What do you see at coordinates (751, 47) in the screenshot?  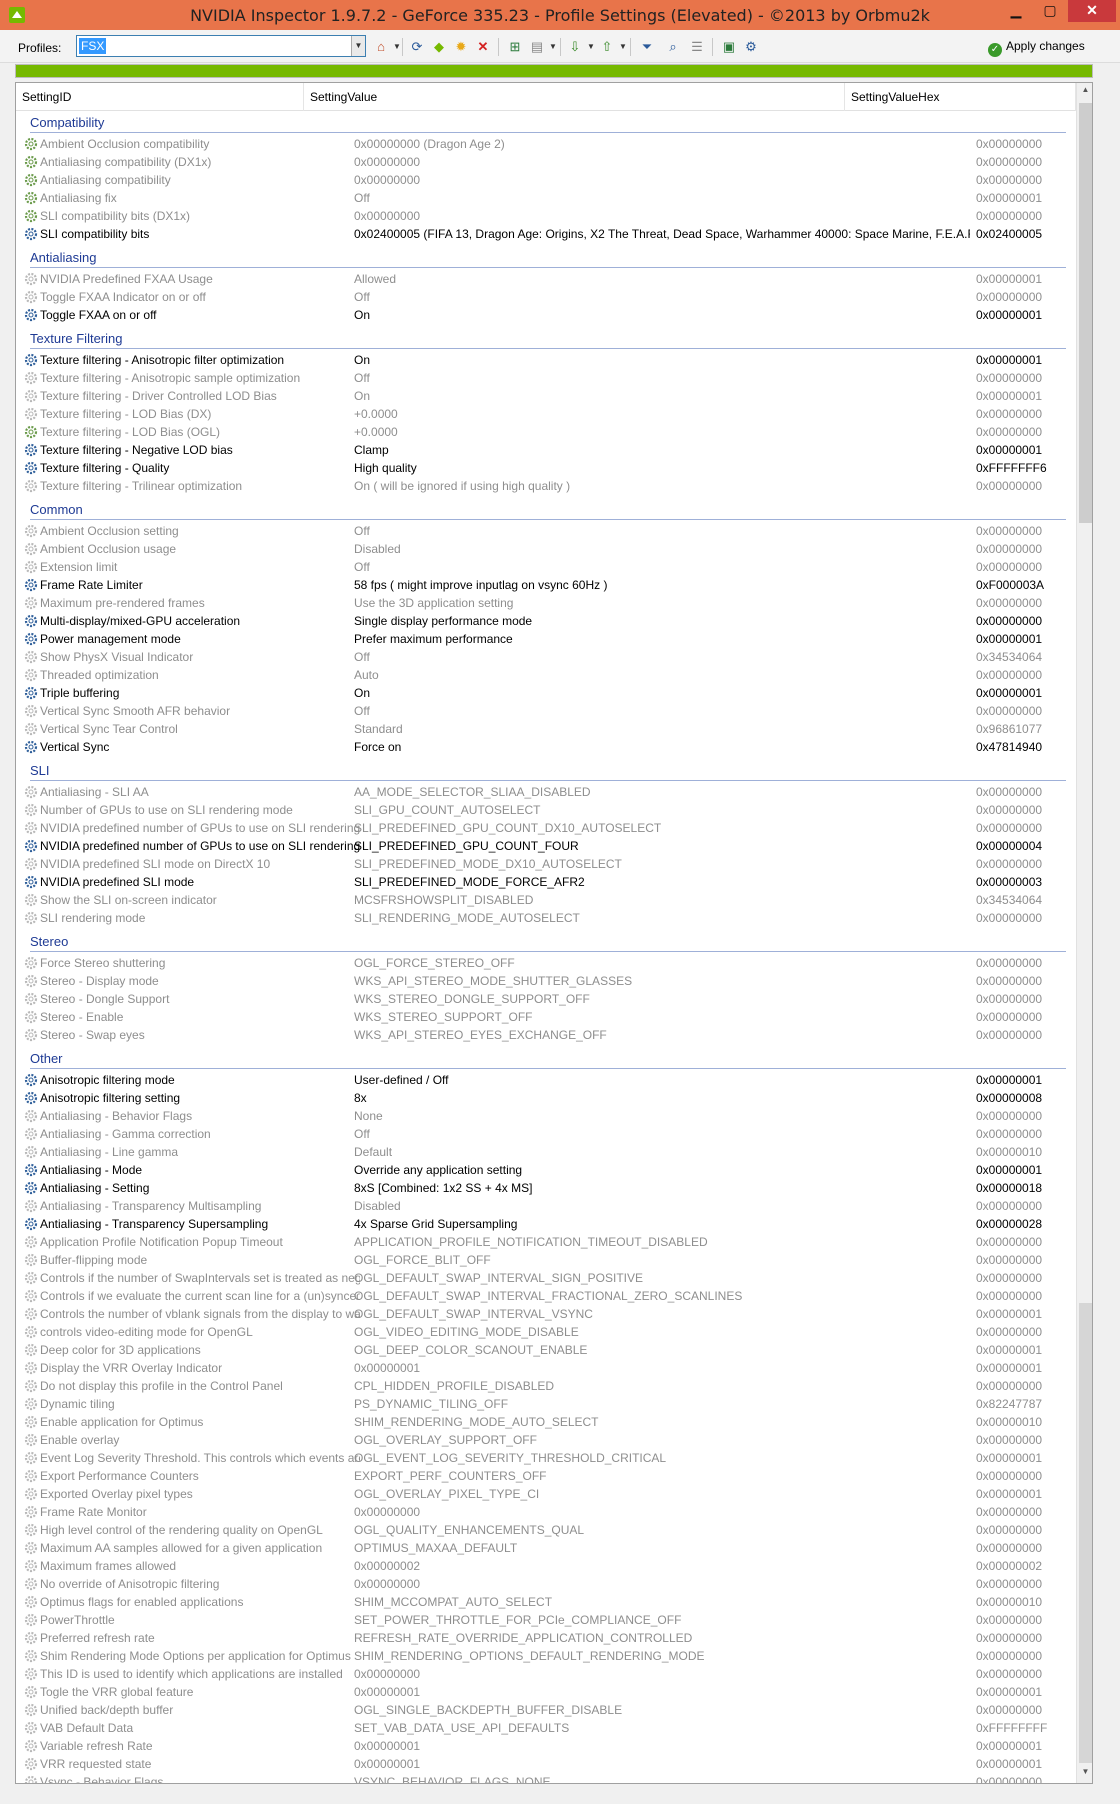 I see `settings-icon: ⚙` at bounding box center [751, 47].